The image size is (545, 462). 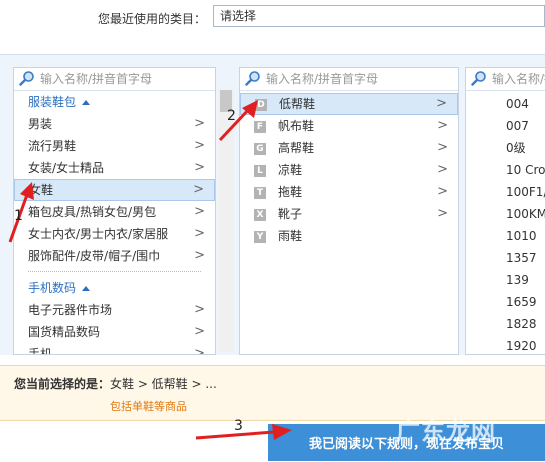 What do you see at coordinates (349, 104) in the screenshot?
I see `level2-item-low-top: D 低帮鞋 >` at bounding box center [349, 104].